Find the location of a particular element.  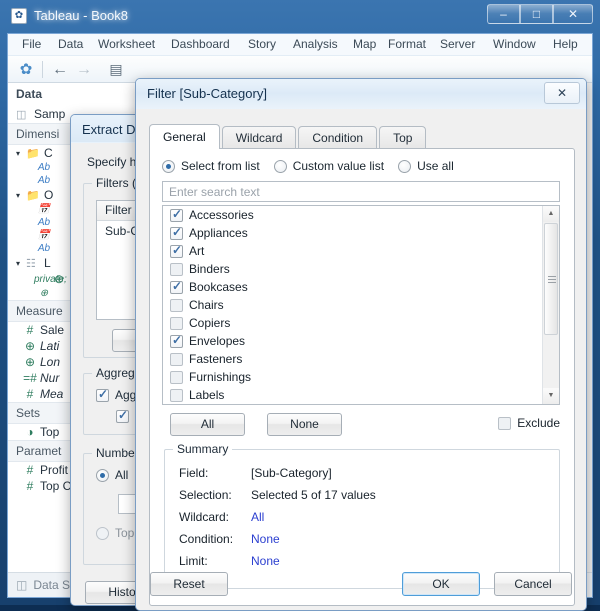

list-item: Chairs is located at coordinates (361, 305).